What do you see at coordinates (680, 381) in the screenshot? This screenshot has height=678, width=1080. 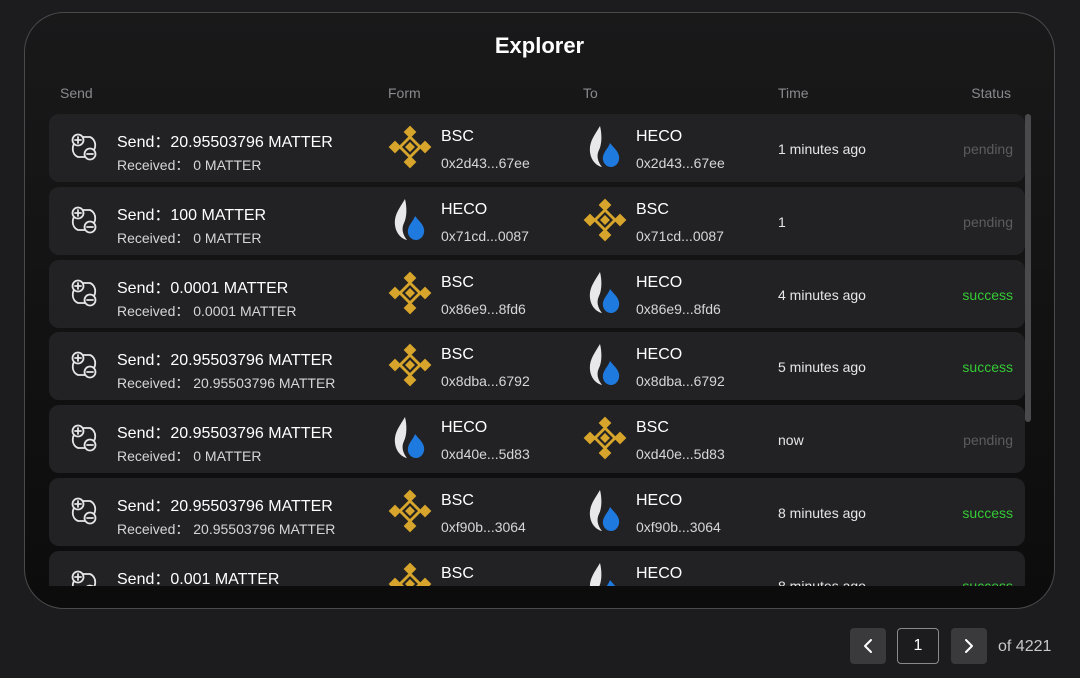 I see `to-address: 0x8dba...6792` at bounding box center [680, 381].